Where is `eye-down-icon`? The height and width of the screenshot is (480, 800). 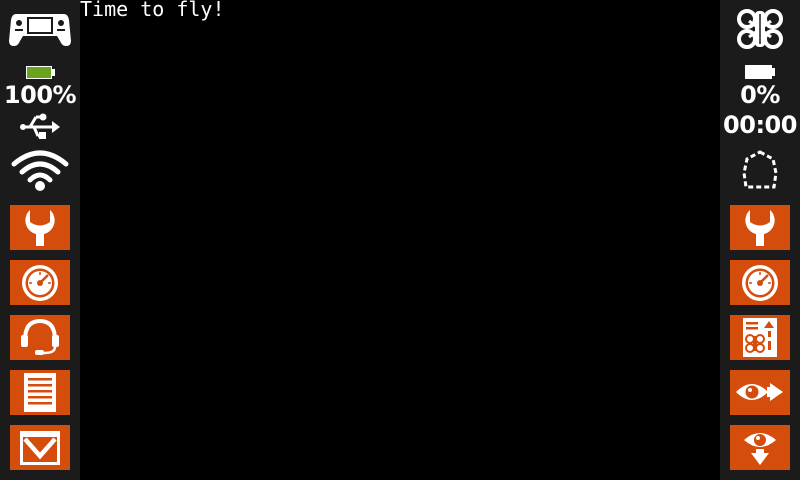
eye-down-icon is located at coordinates (760, 449).